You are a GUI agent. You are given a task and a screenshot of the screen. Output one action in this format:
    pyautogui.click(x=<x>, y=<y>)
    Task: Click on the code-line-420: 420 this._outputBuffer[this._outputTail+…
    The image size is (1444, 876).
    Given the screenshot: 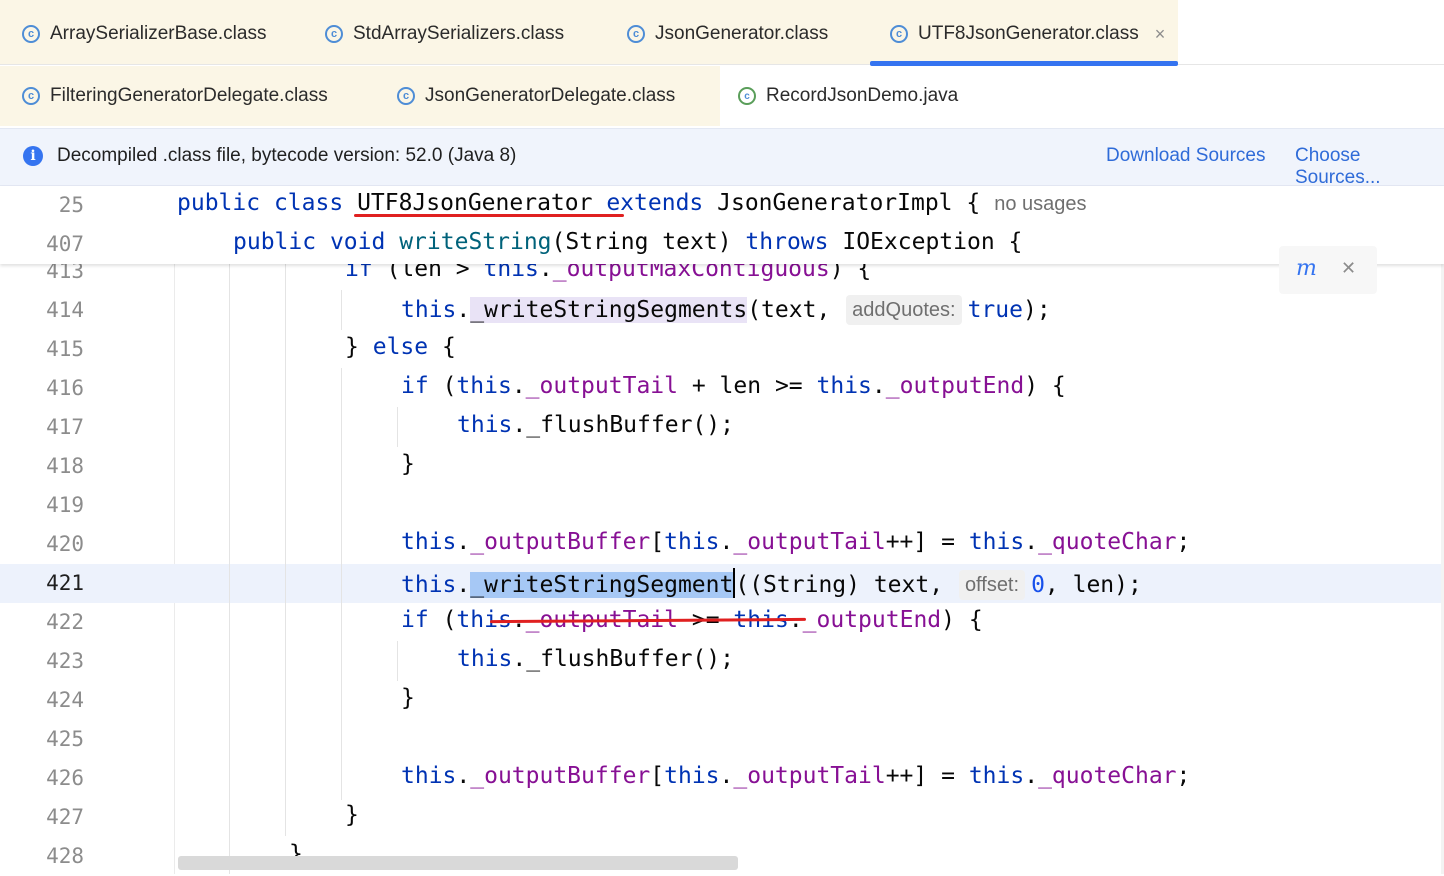 What is the action you would take?
    pyautogui.click(x=722, y=544)
    